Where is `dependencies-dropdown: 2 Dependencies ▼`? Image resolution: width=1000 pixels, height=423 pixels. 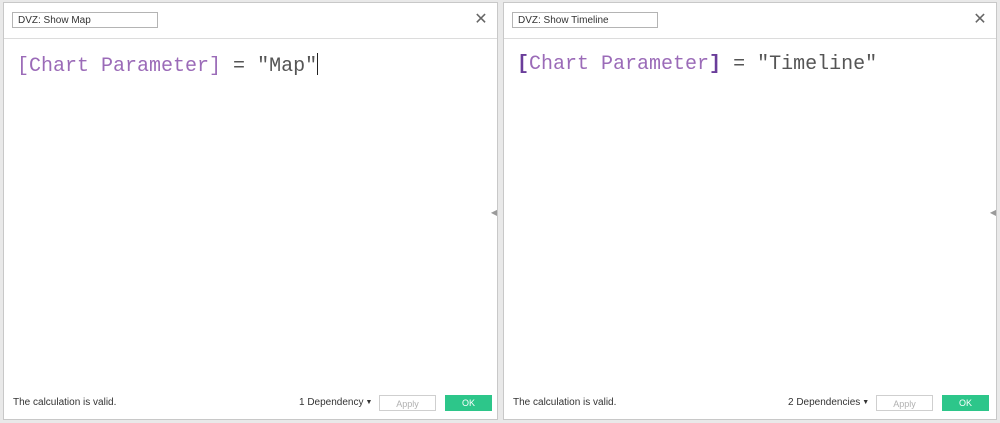 dependencies-dropdown: 2 Dependencies ▼ is located at coordinates (828, 402).